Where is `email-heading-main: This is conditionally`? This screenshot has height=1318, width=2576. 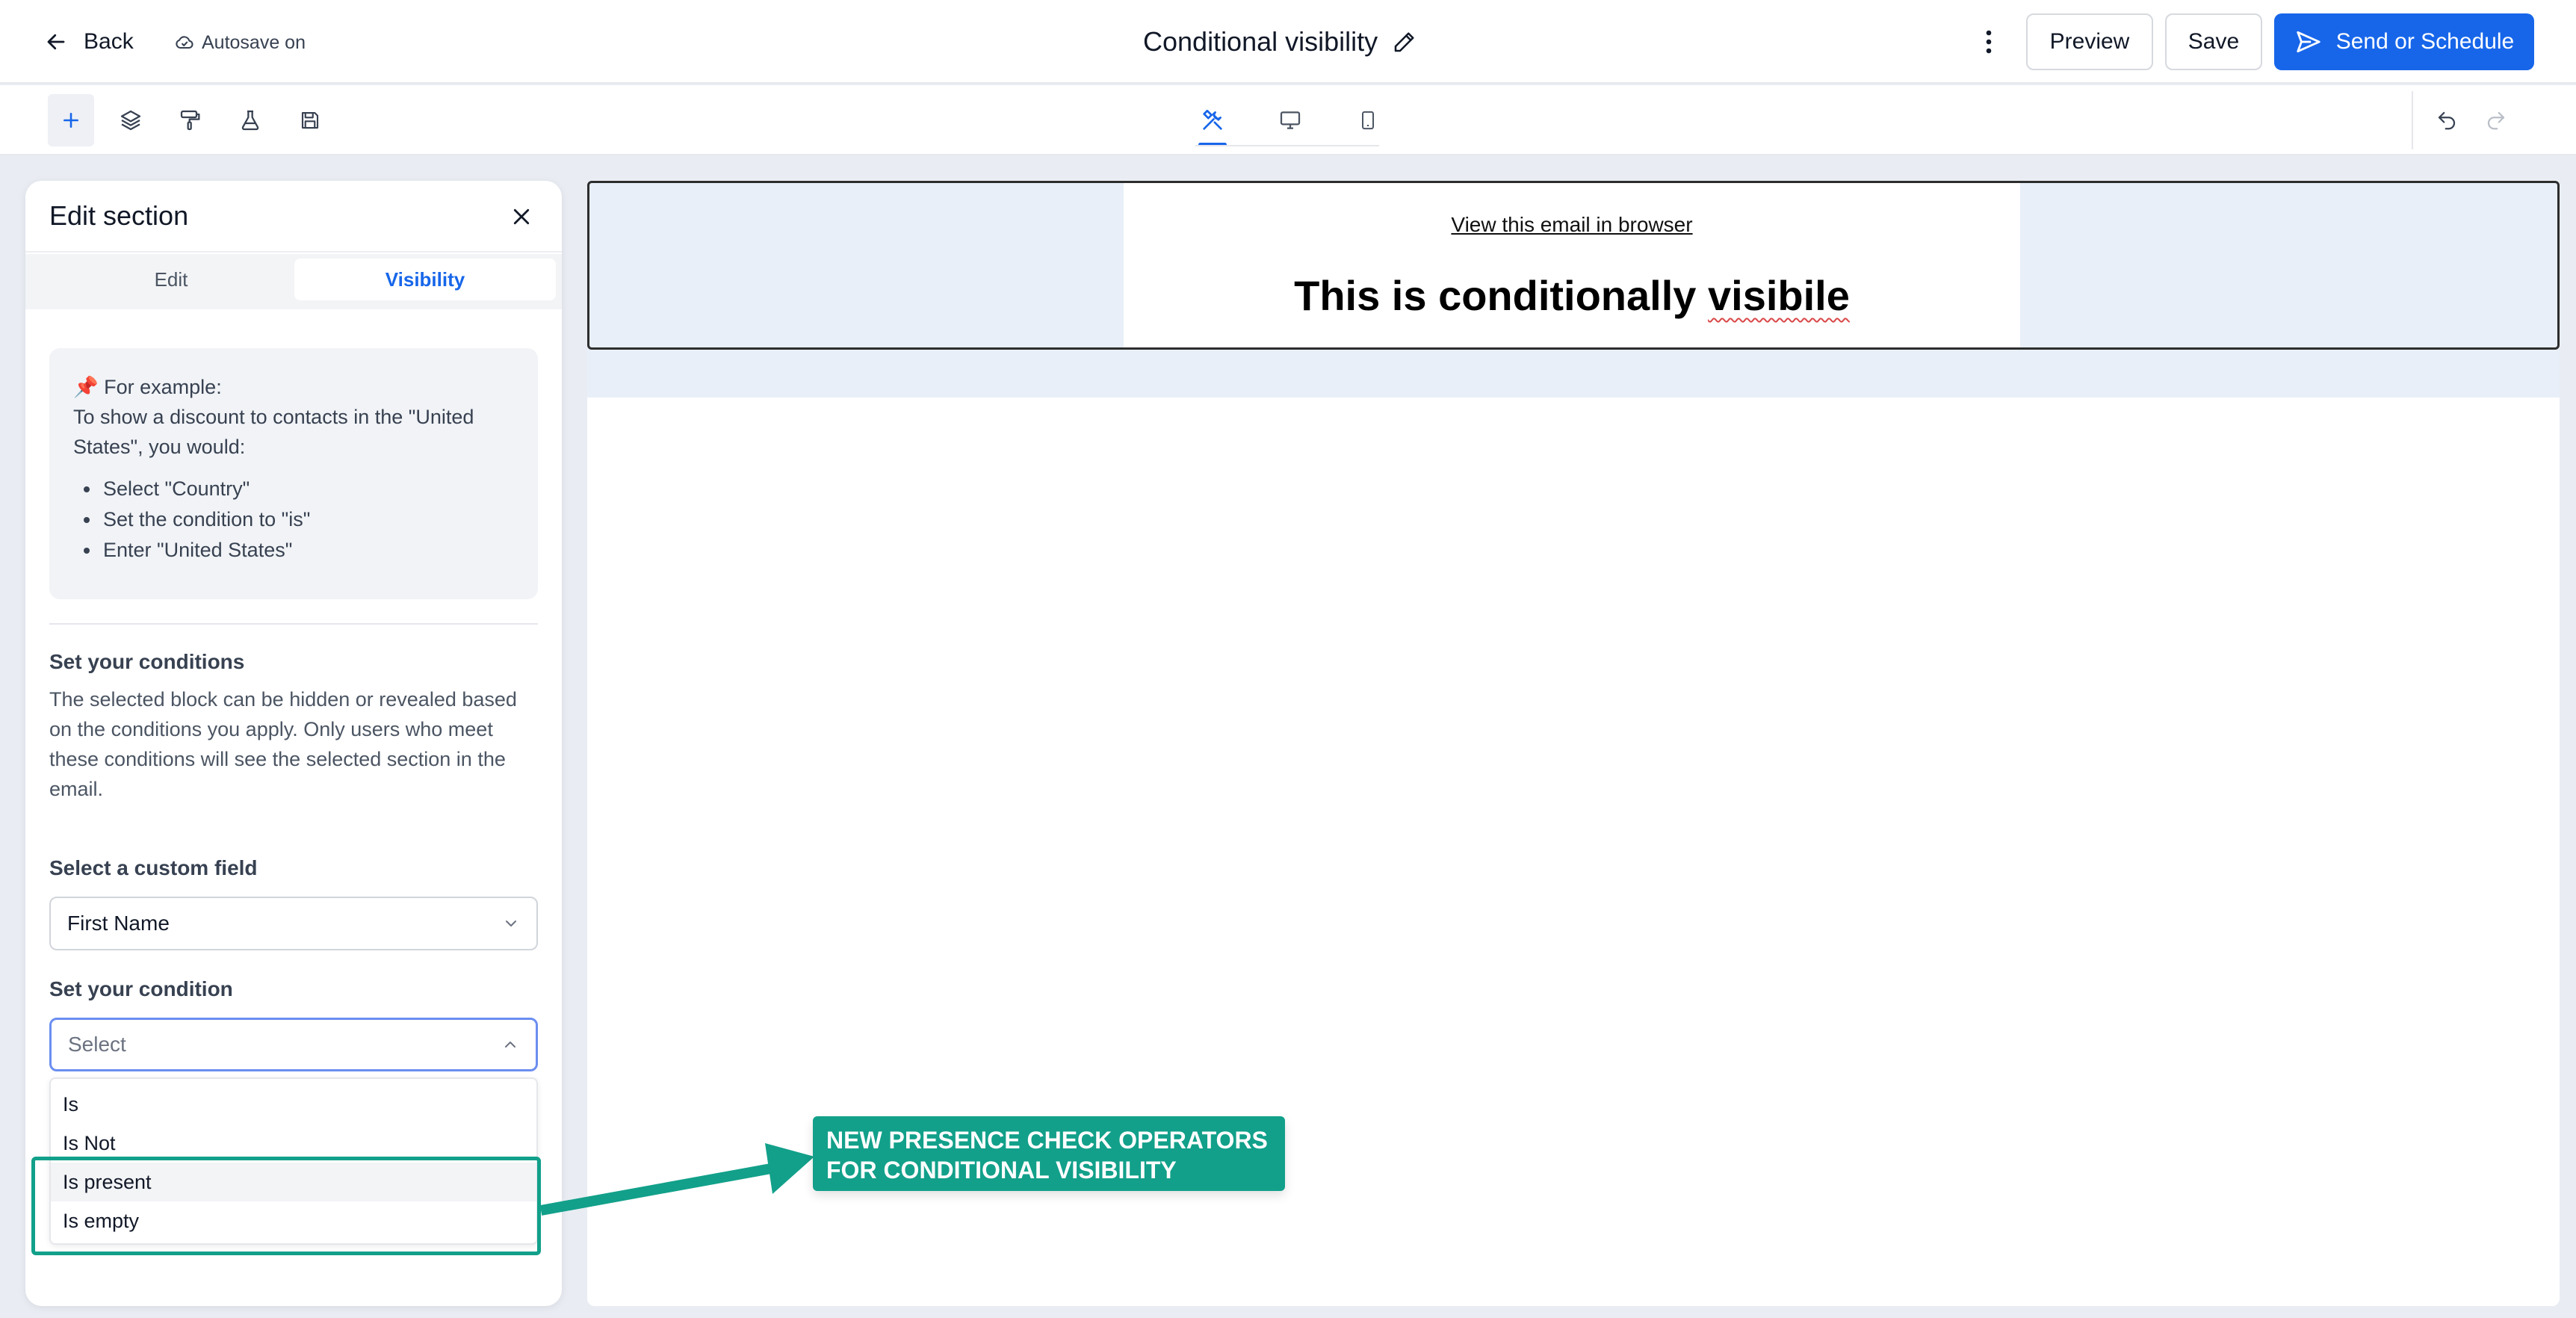 email-heading-main: This is conditionally is located at coordinates (1501, 295).